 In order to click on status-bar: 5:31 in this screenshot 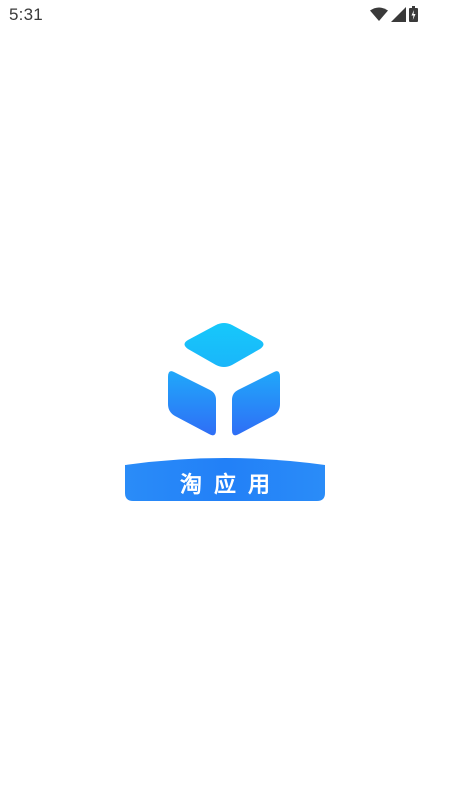, I will do `click(225, 15)`.